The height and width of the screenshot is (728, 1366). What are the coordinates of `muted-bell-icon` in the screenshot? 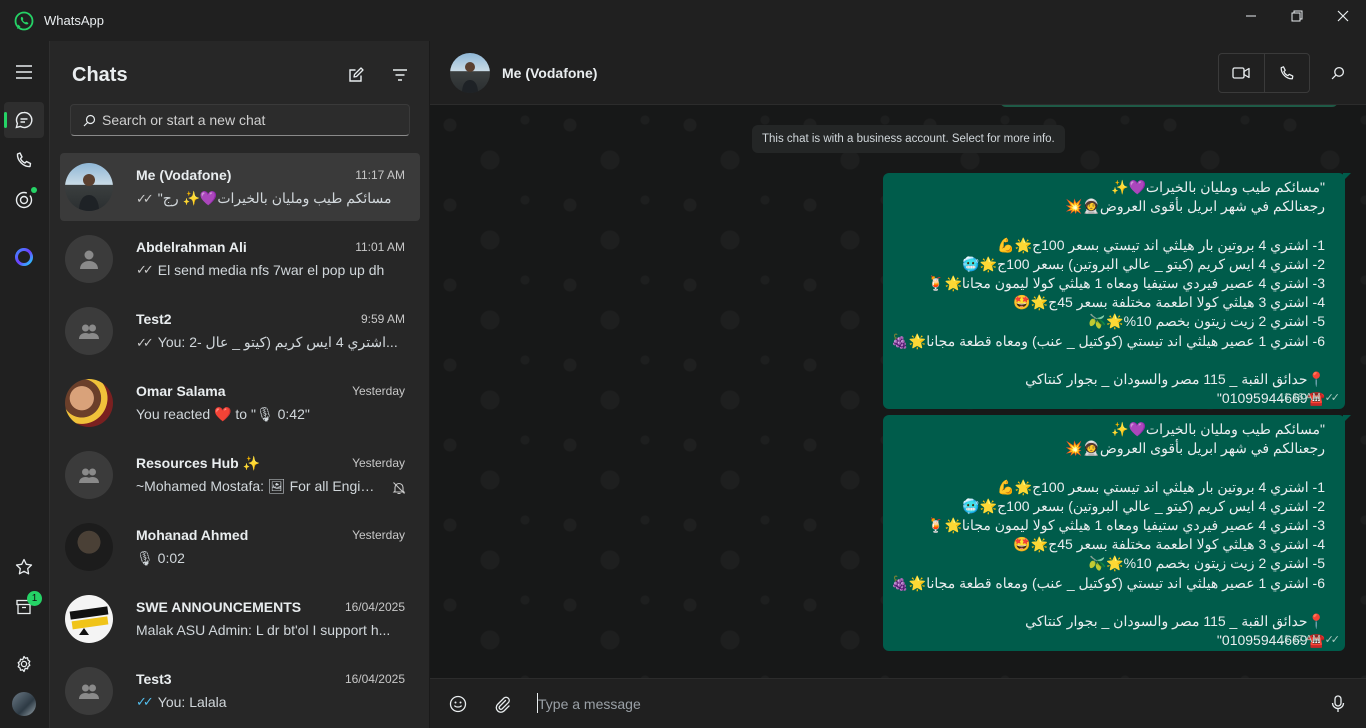 It's located at (399, 488).